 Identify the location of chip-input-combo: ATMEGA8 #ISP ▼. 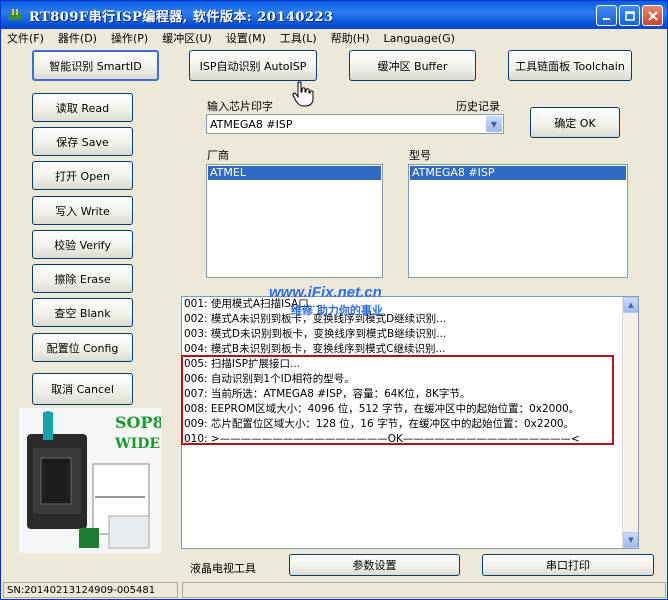
(355, 124).